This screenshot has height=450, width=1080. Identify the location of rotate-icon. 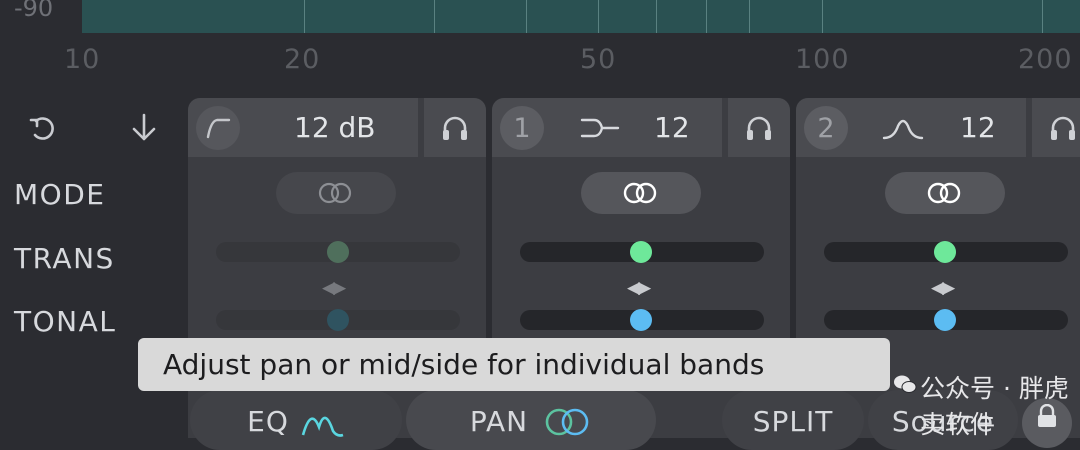
(41, 128).